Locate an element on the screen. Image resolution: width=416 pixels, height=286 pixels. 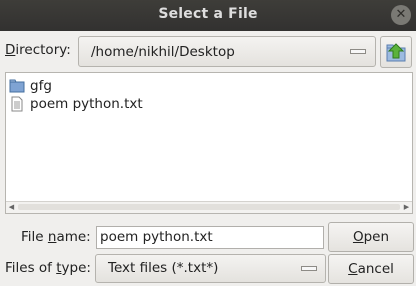
title-bar: Select a File ✕ is located at coordinates (208, 15).